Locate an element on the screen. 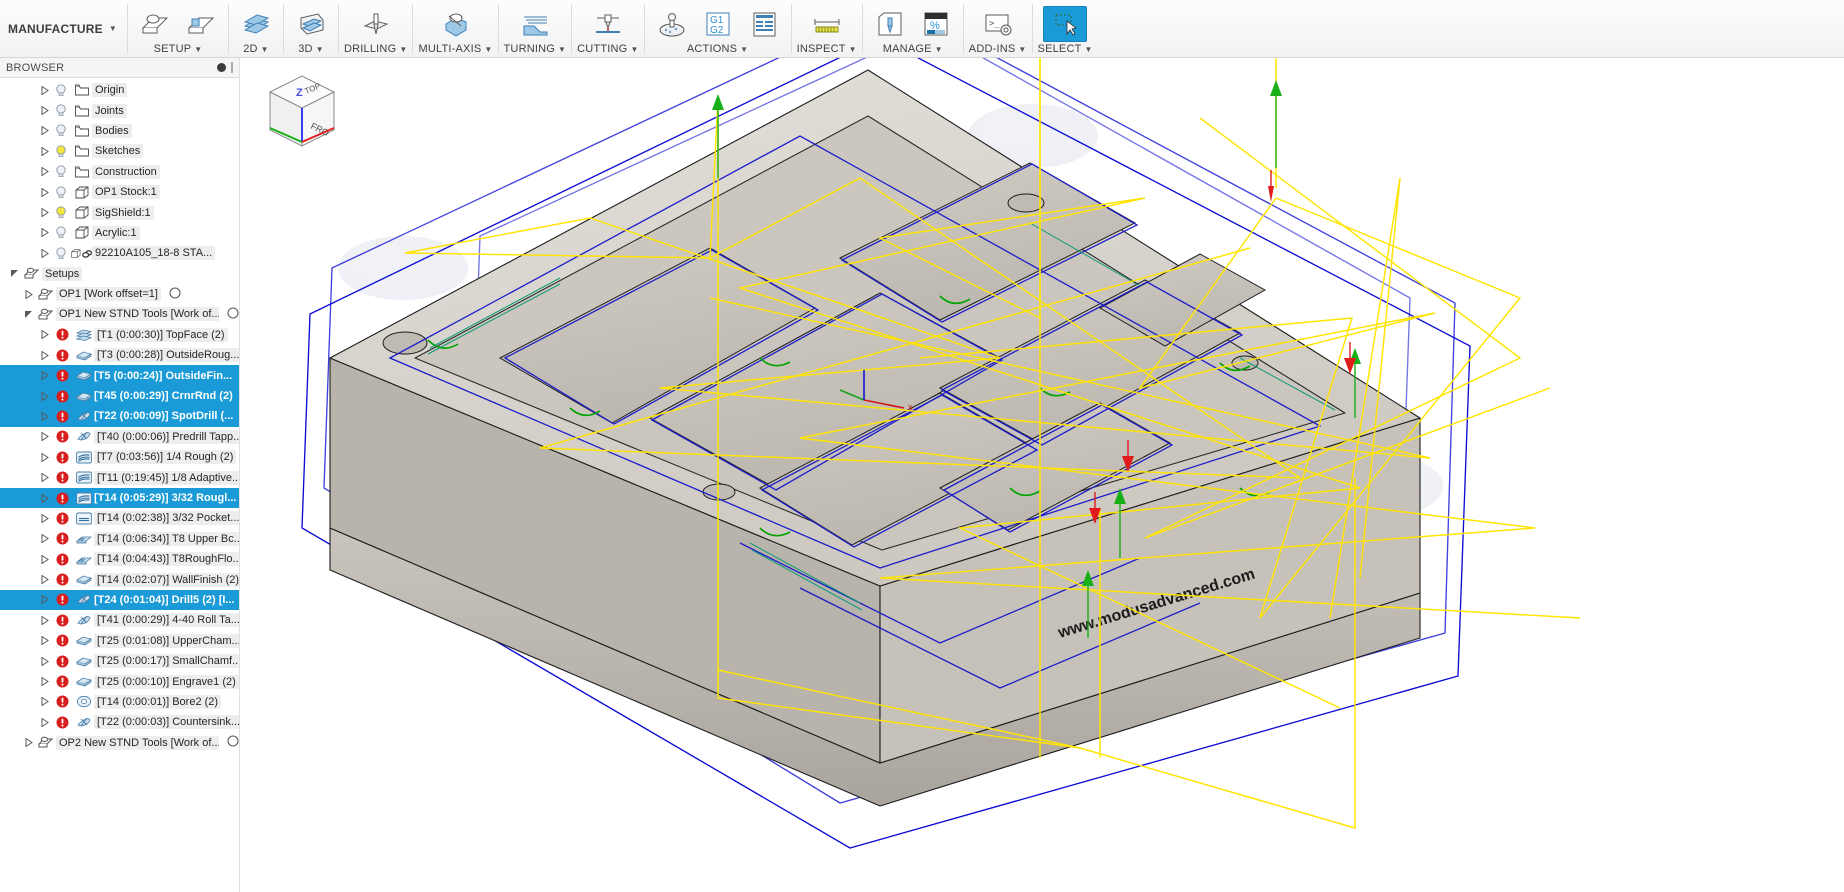  tool-library-icon is located at coordinates (890, 24).